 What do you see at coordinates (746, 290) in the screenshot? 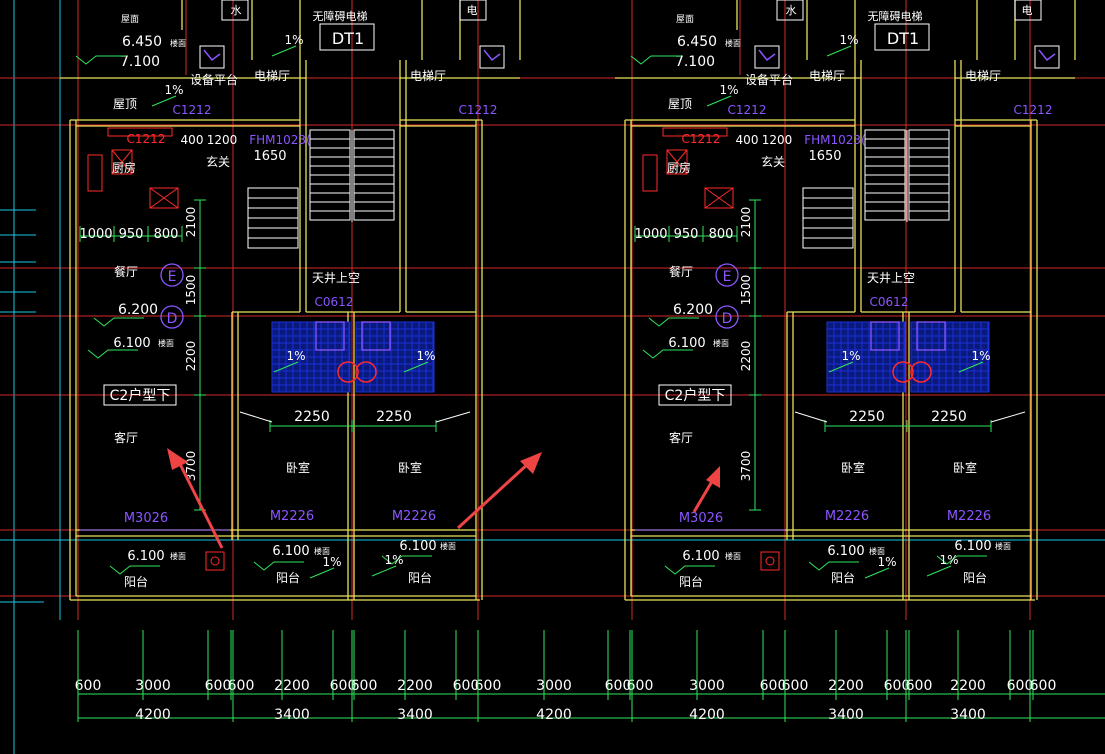
I see `dim-1500: 1500` at bounding box center [746, 290].